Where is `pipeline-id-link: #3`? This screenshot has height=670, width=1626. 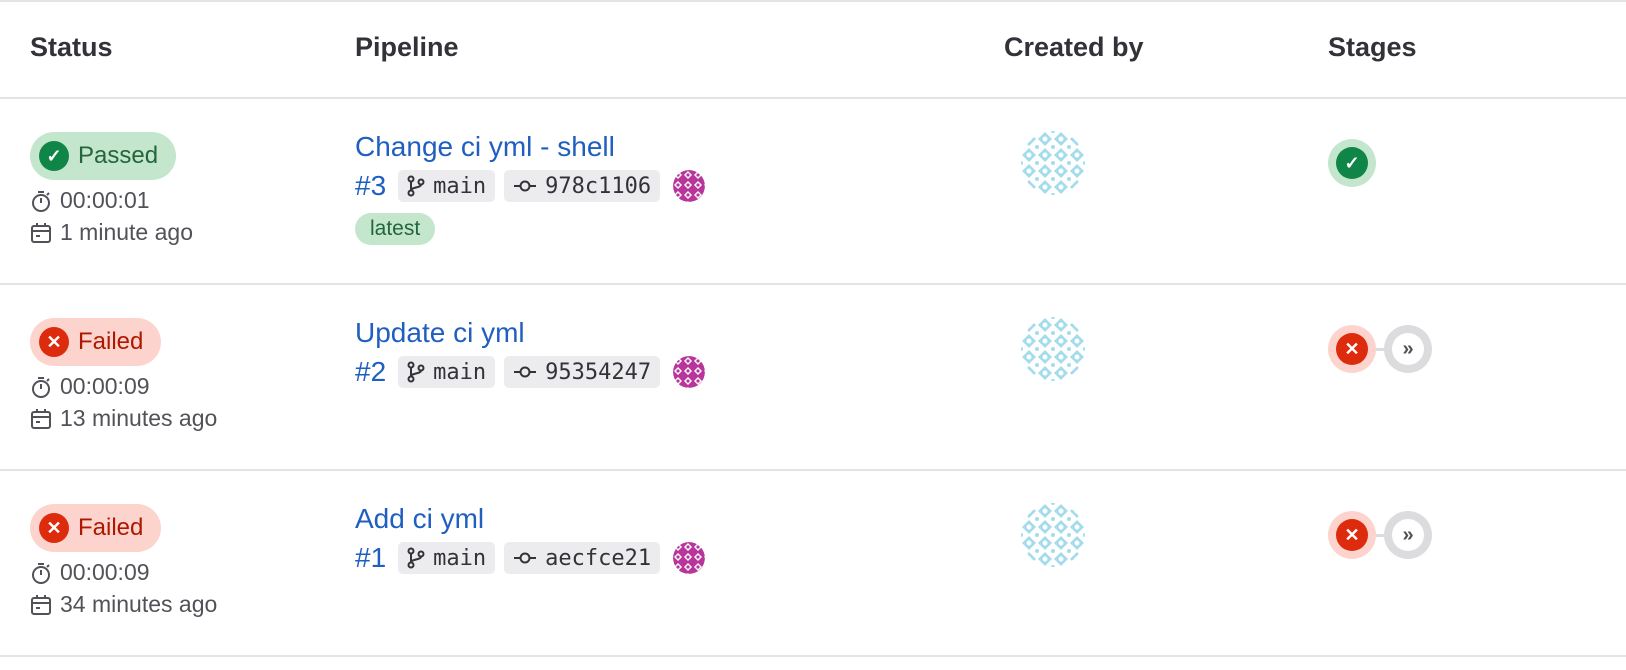
pipeline-id-link: #3 is located at coordinates (370, 186).